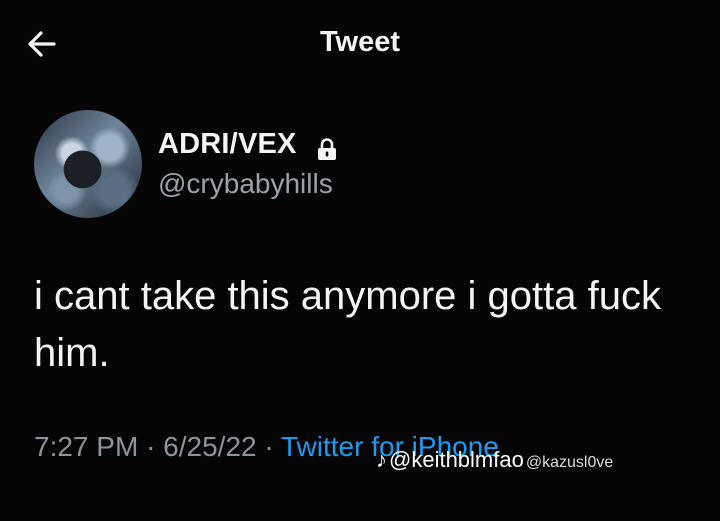 Image resolution: width=720 pixels, height=521 pixels. I want to click on tweet-date: 6/25/22, so click(210, 446).